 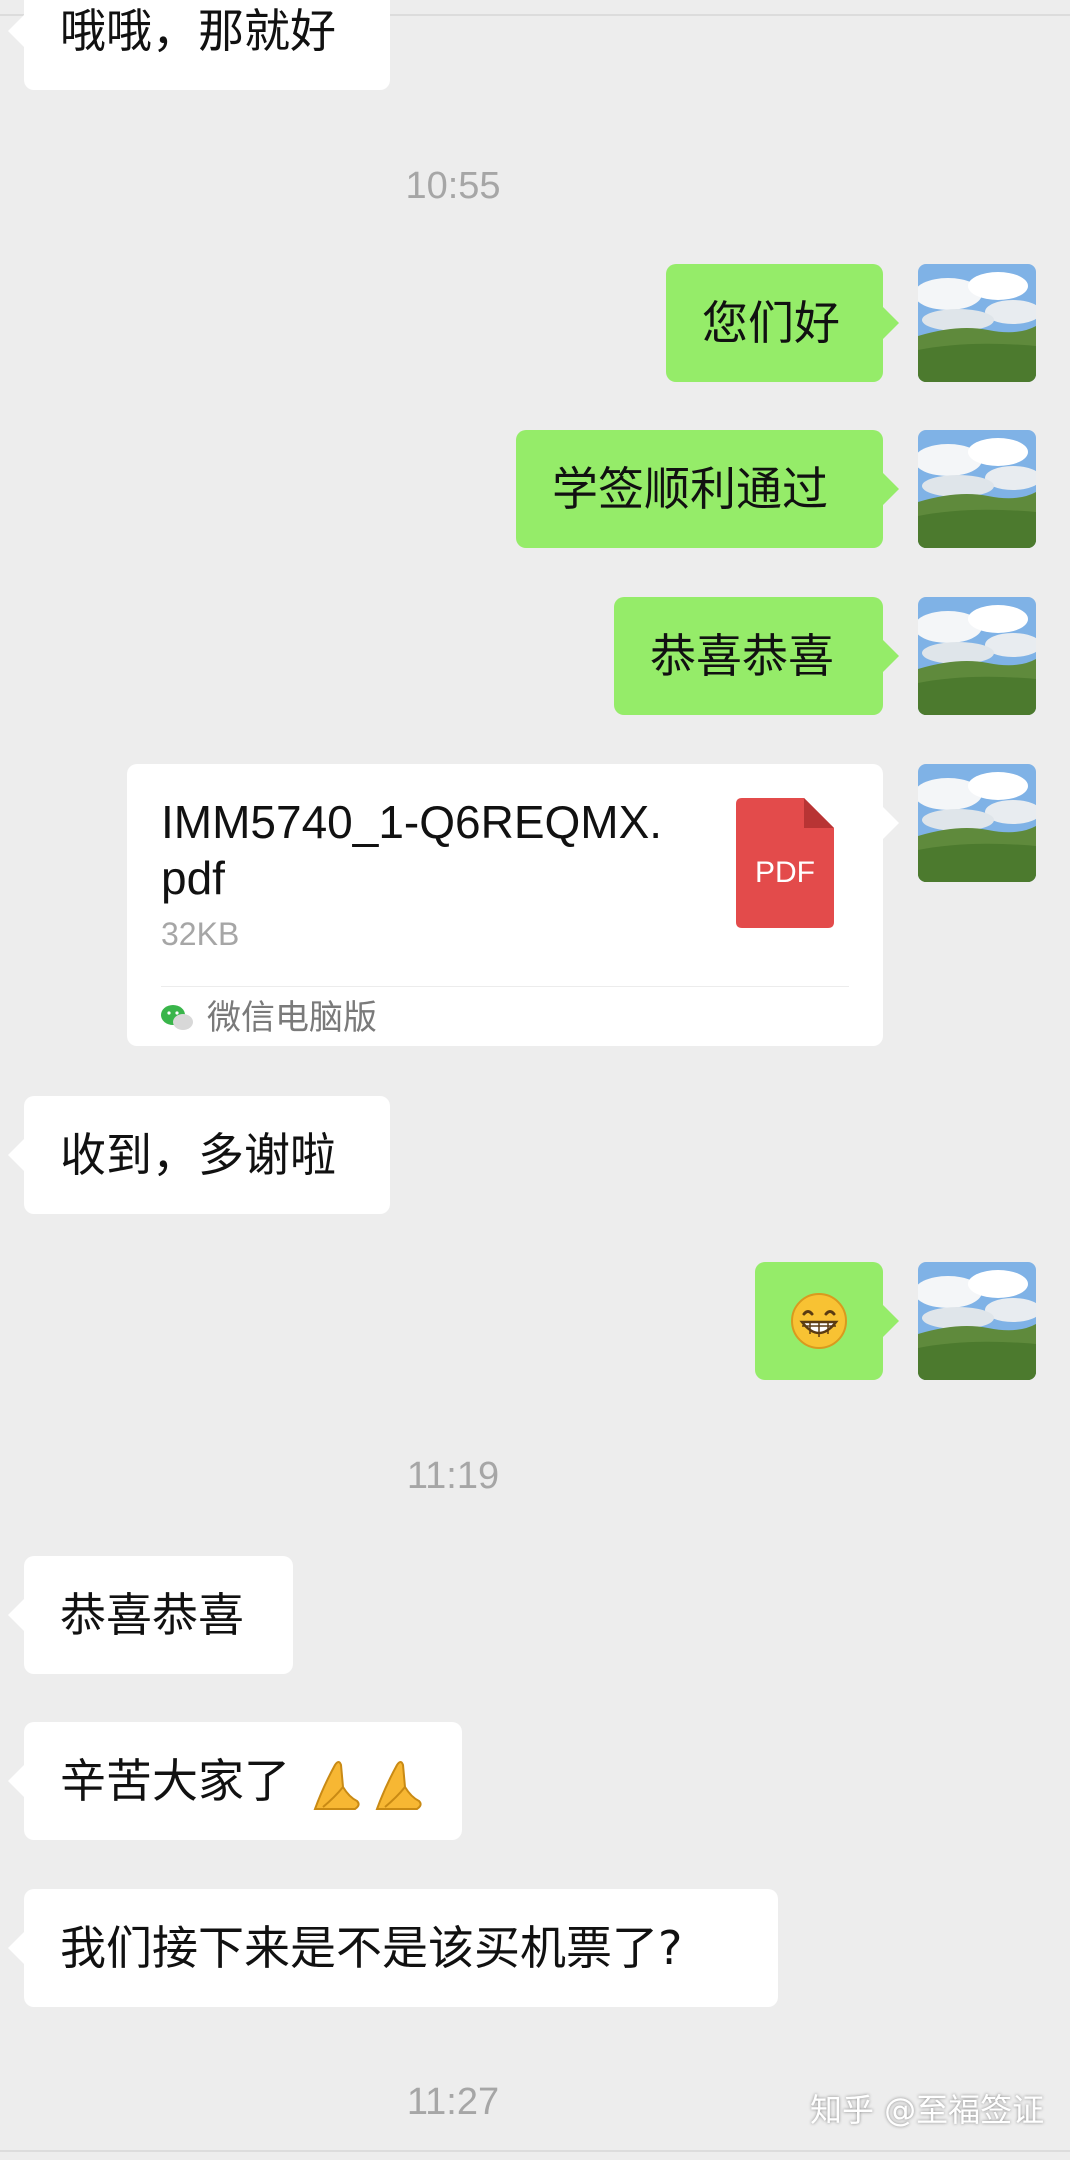 I want to click on message-bubble-incoming: 我们接下来是不是该买机票了?, so click(x=393, y=1948).